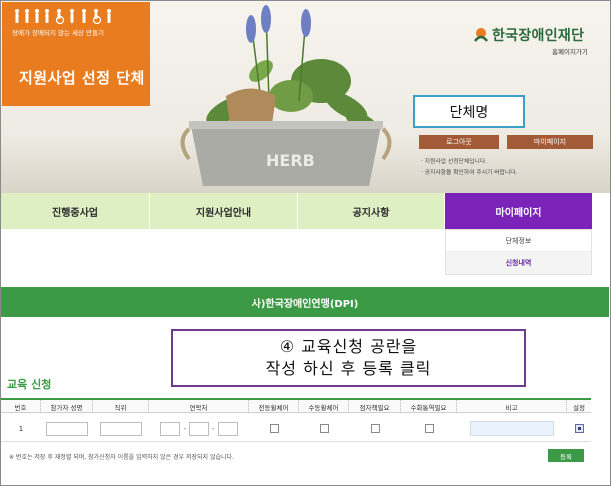  I want to click on brand-logo: 한국장애인재단, so click(538, 35).